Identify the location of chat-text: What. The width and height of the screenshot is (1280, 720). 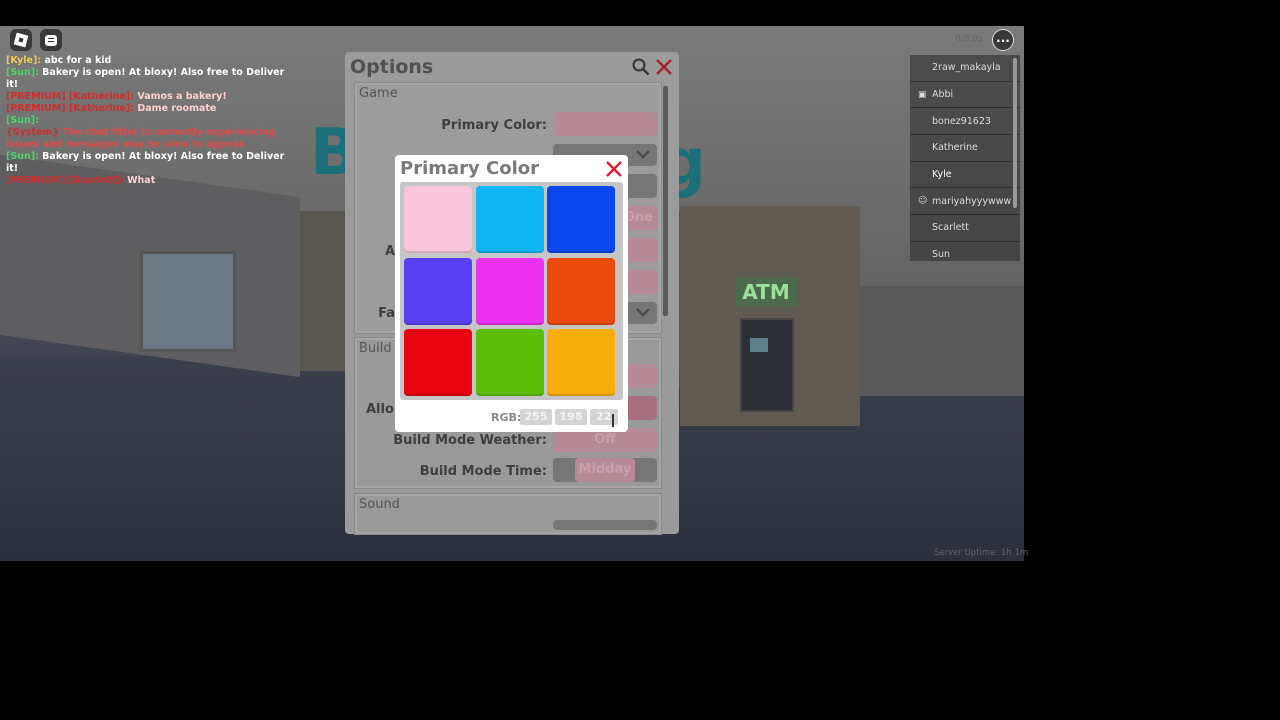
(141, 180).